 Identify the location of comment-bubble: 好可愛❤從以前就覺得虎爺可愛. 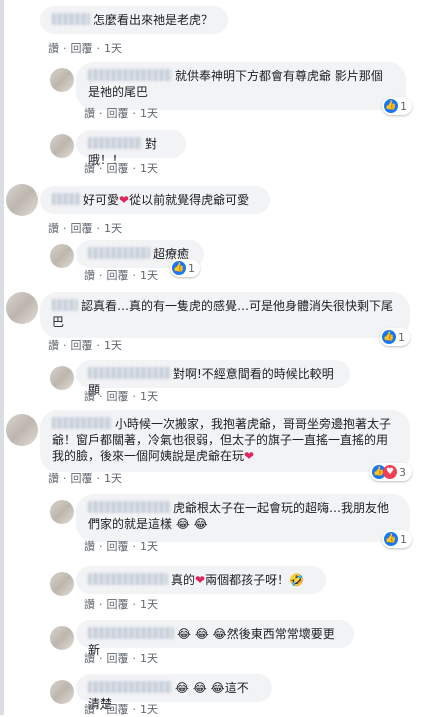
(155, 200).